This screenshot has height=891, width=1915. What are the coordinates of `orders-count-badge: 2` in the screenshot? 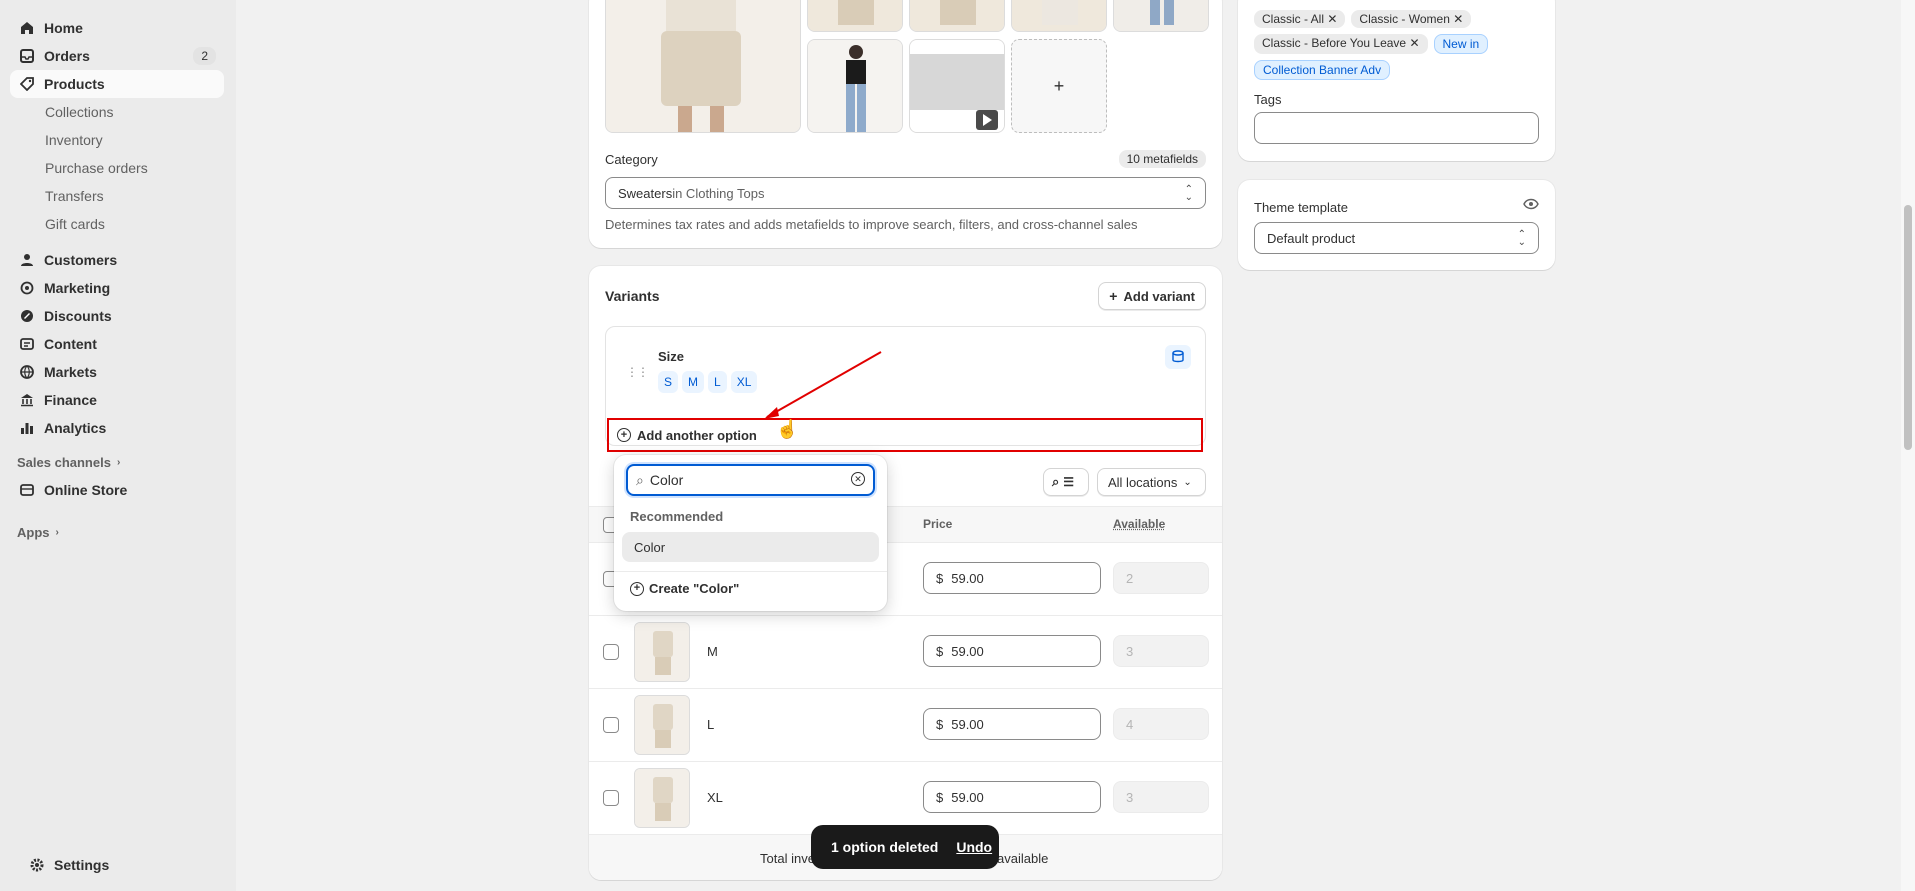 It's located at (204, 56).